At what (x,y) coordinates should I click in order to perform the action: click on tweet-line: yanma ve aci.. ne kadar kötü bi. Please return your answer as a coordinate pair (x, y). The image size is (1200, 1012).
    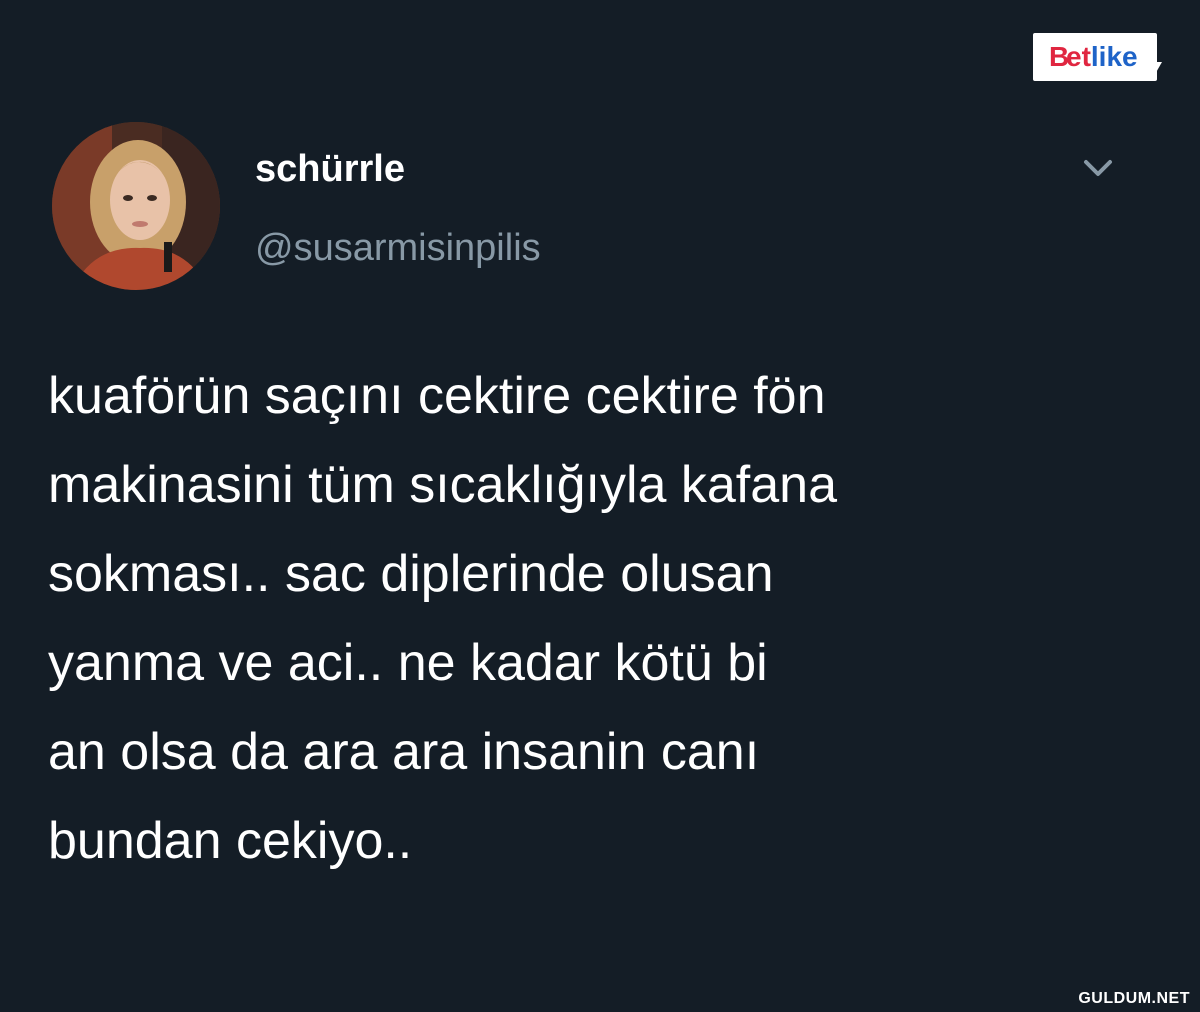
    Looking at the image, I should click on (408, 663).